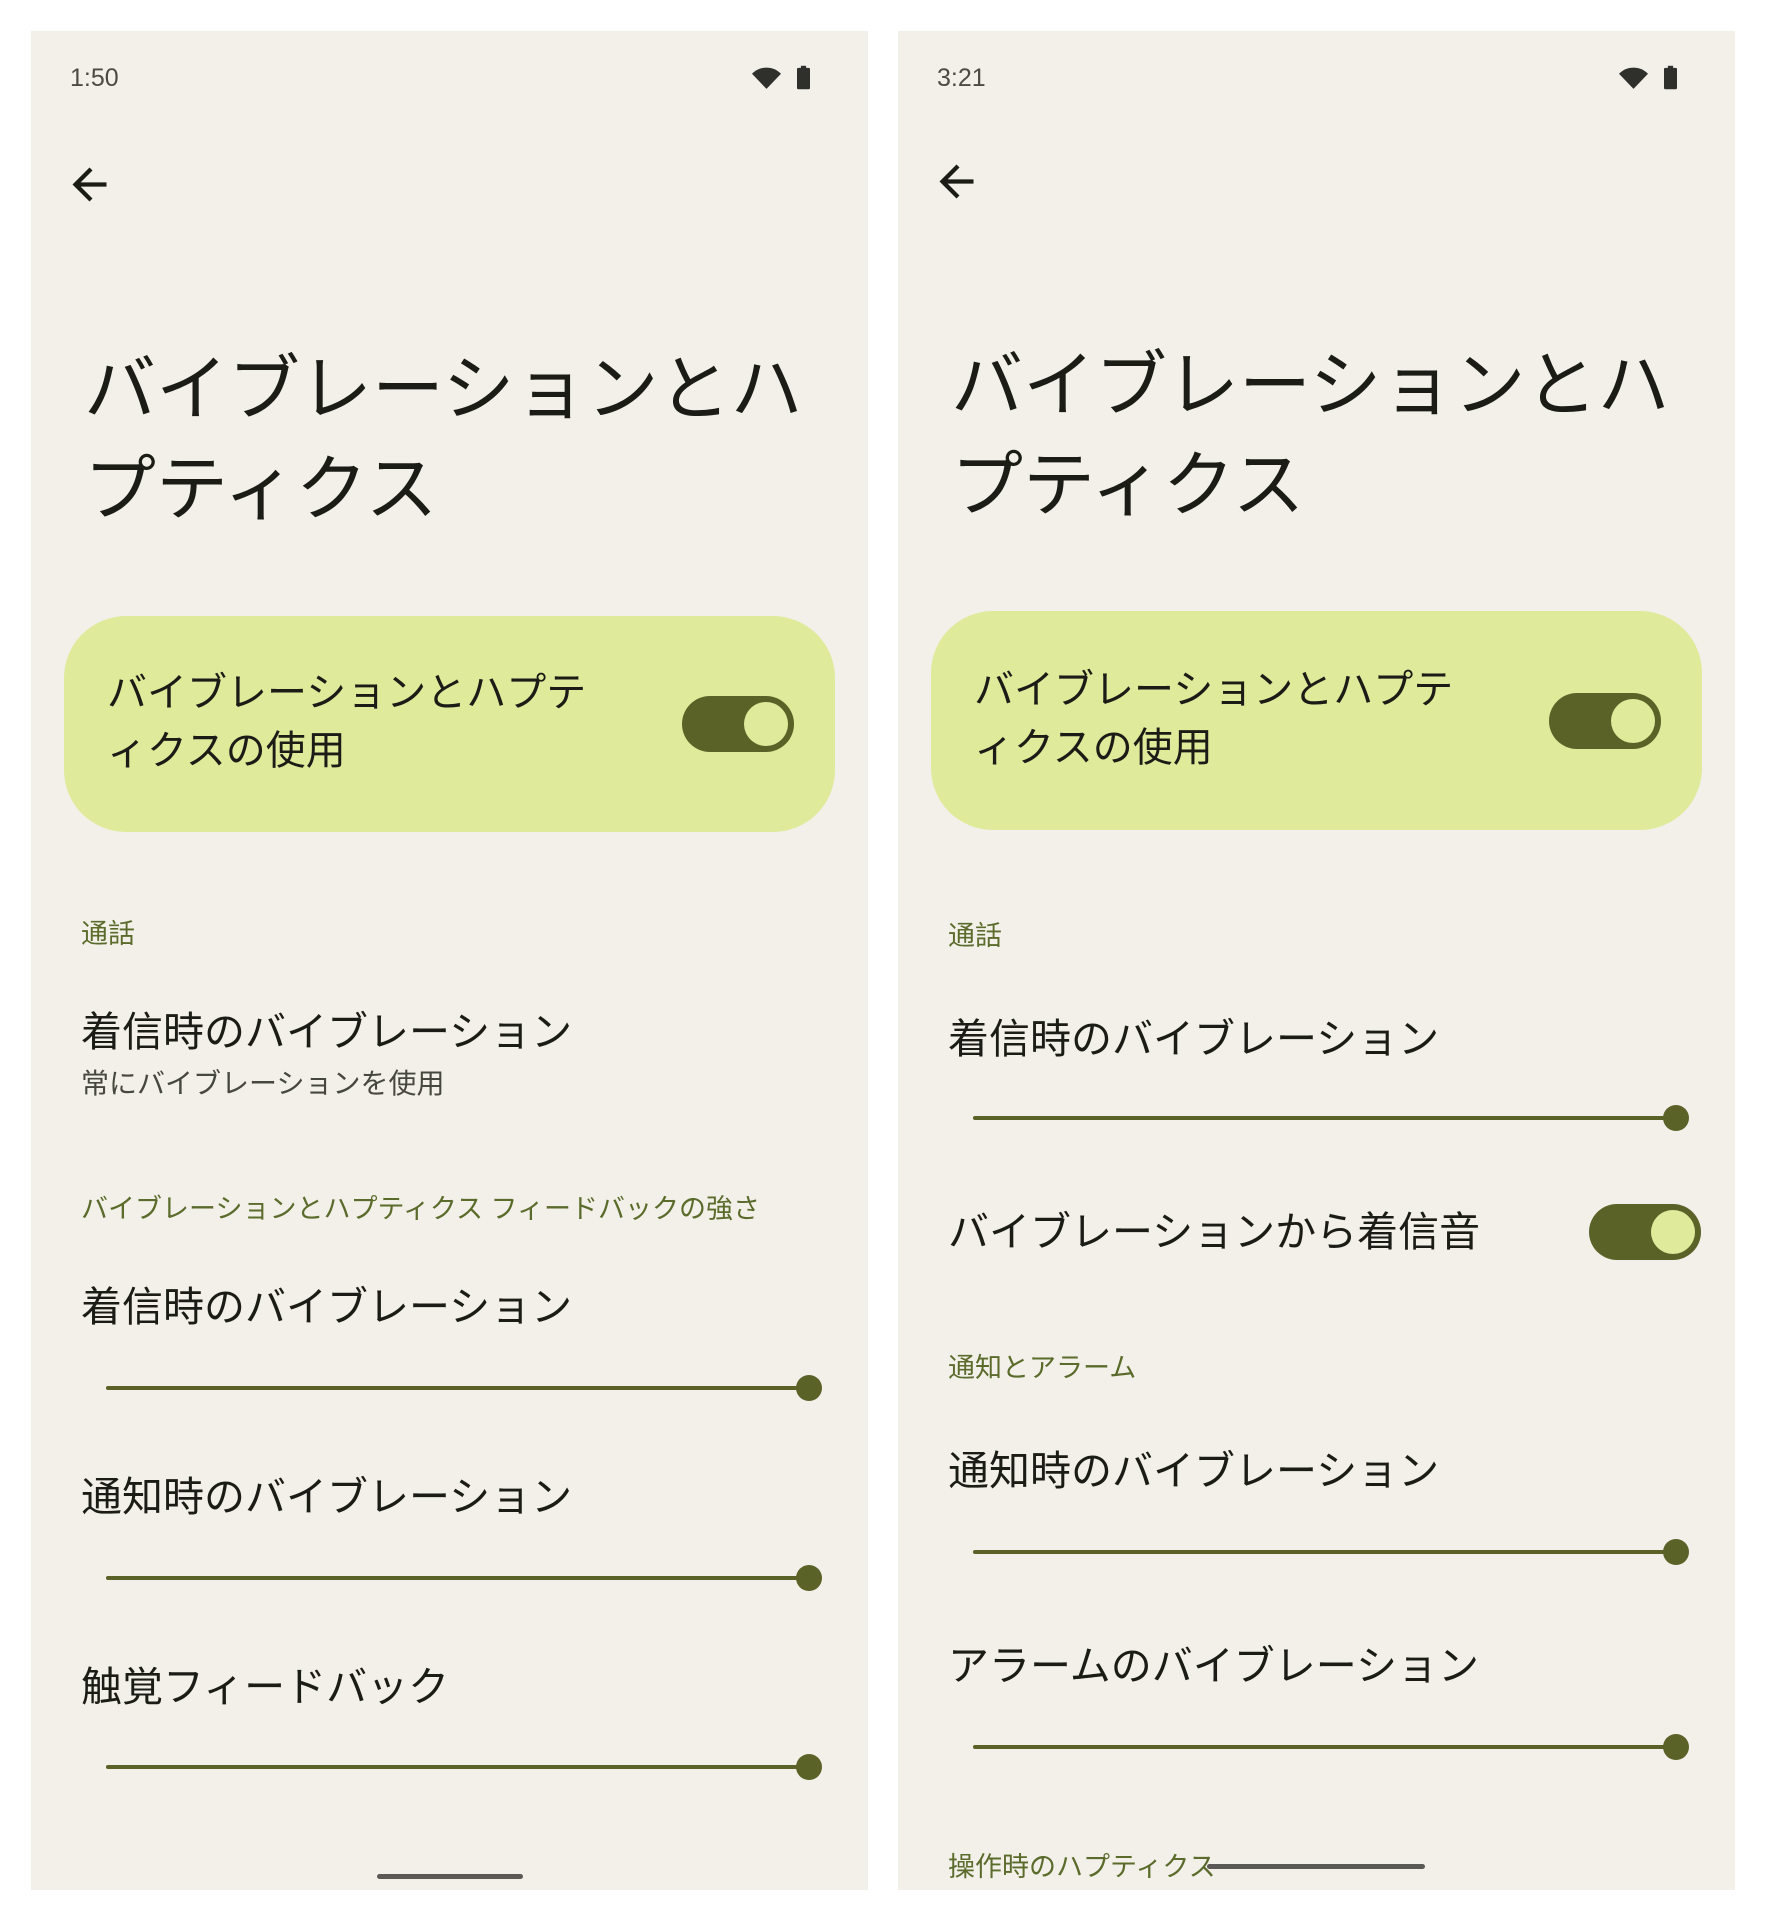  Describe the element at coordinates (94, 78) in the screenshot. I see `status-time: 1:50` at that location.